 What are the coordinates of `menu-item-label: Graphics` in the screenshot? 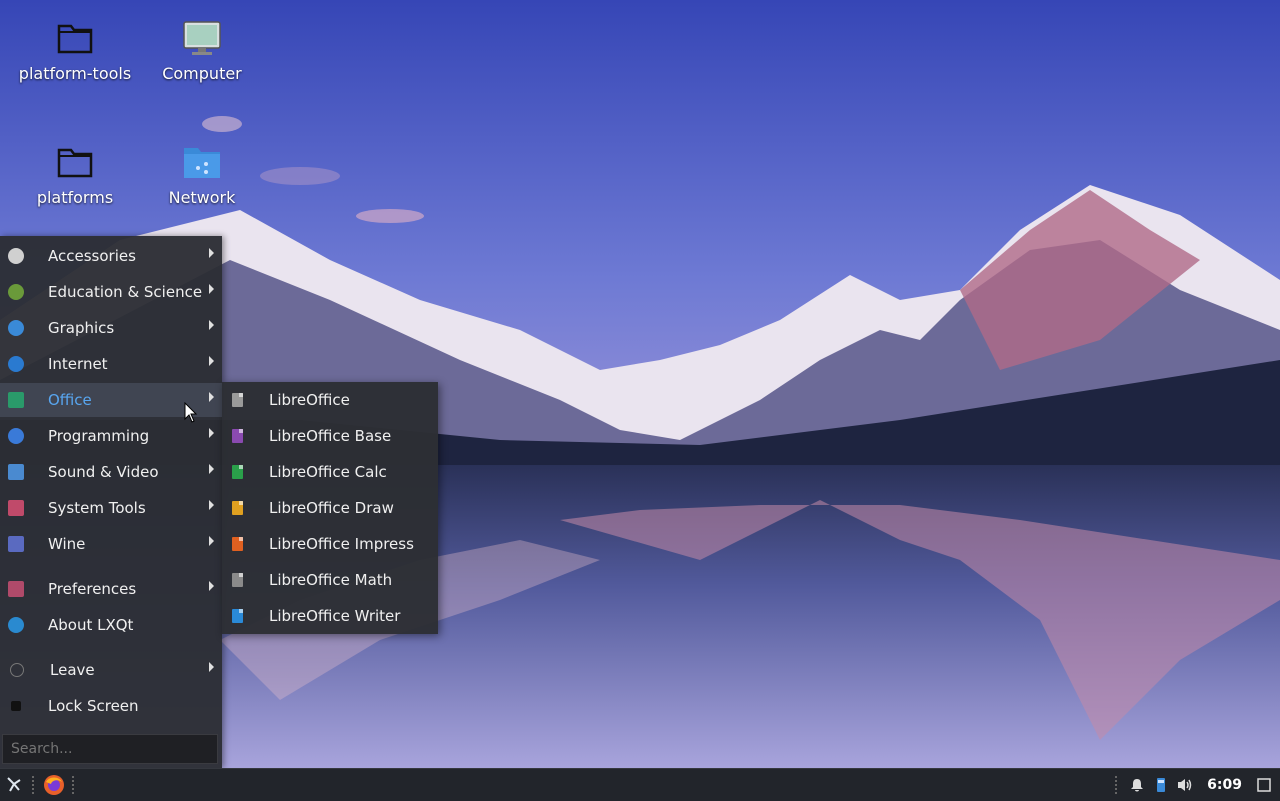 It's located at (81, 328).